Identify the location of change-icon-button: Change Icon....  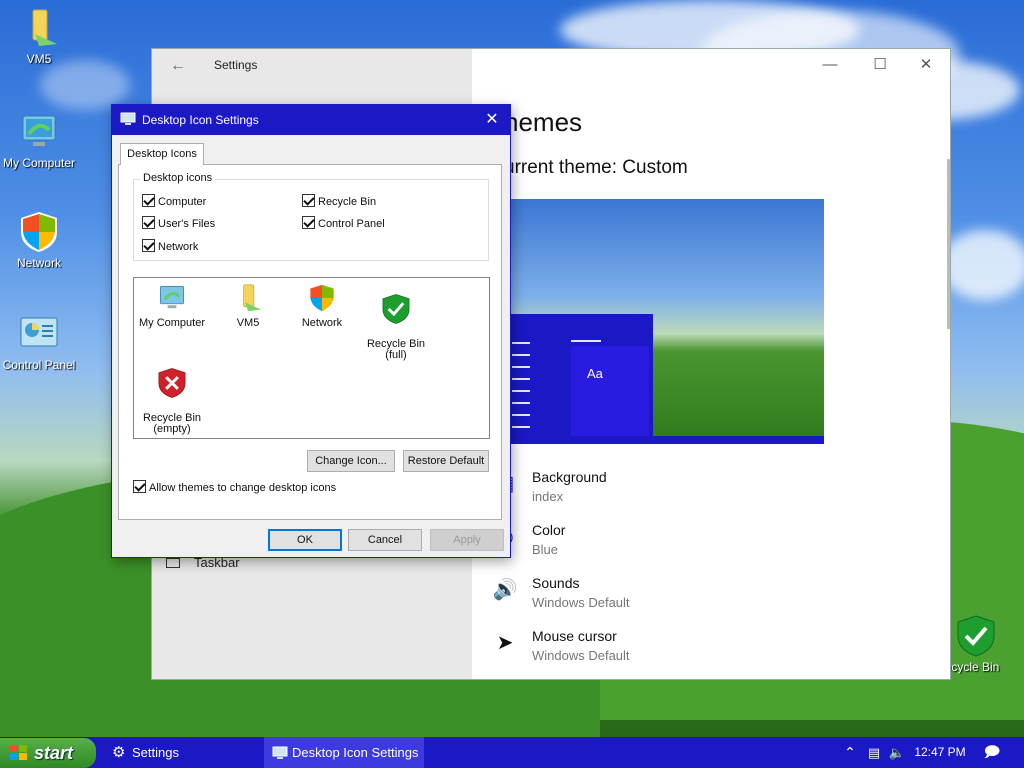
(351, 461).